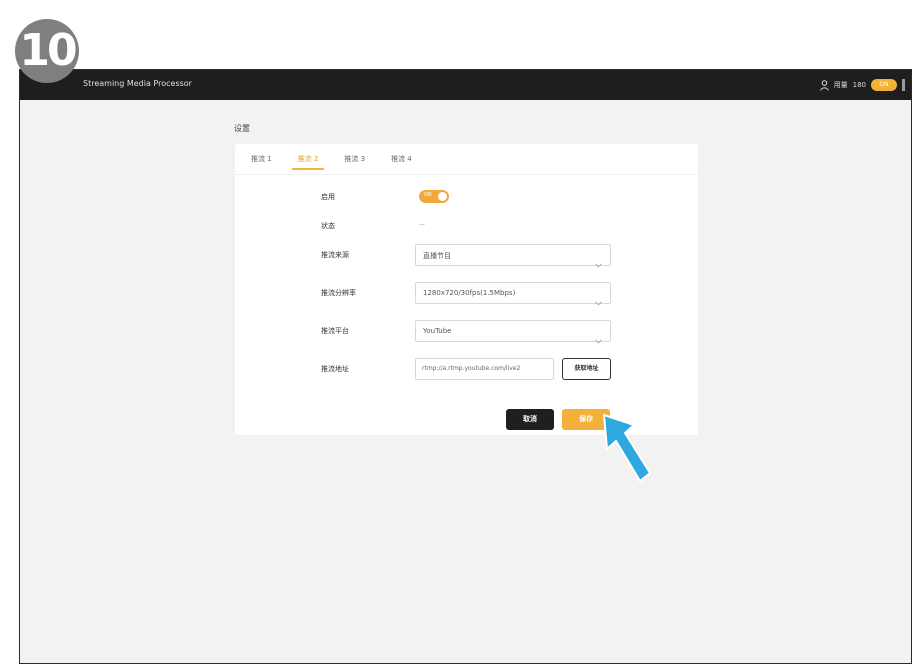 The image size is (913, 667). I want to click on user-icon, so click(824, 85).